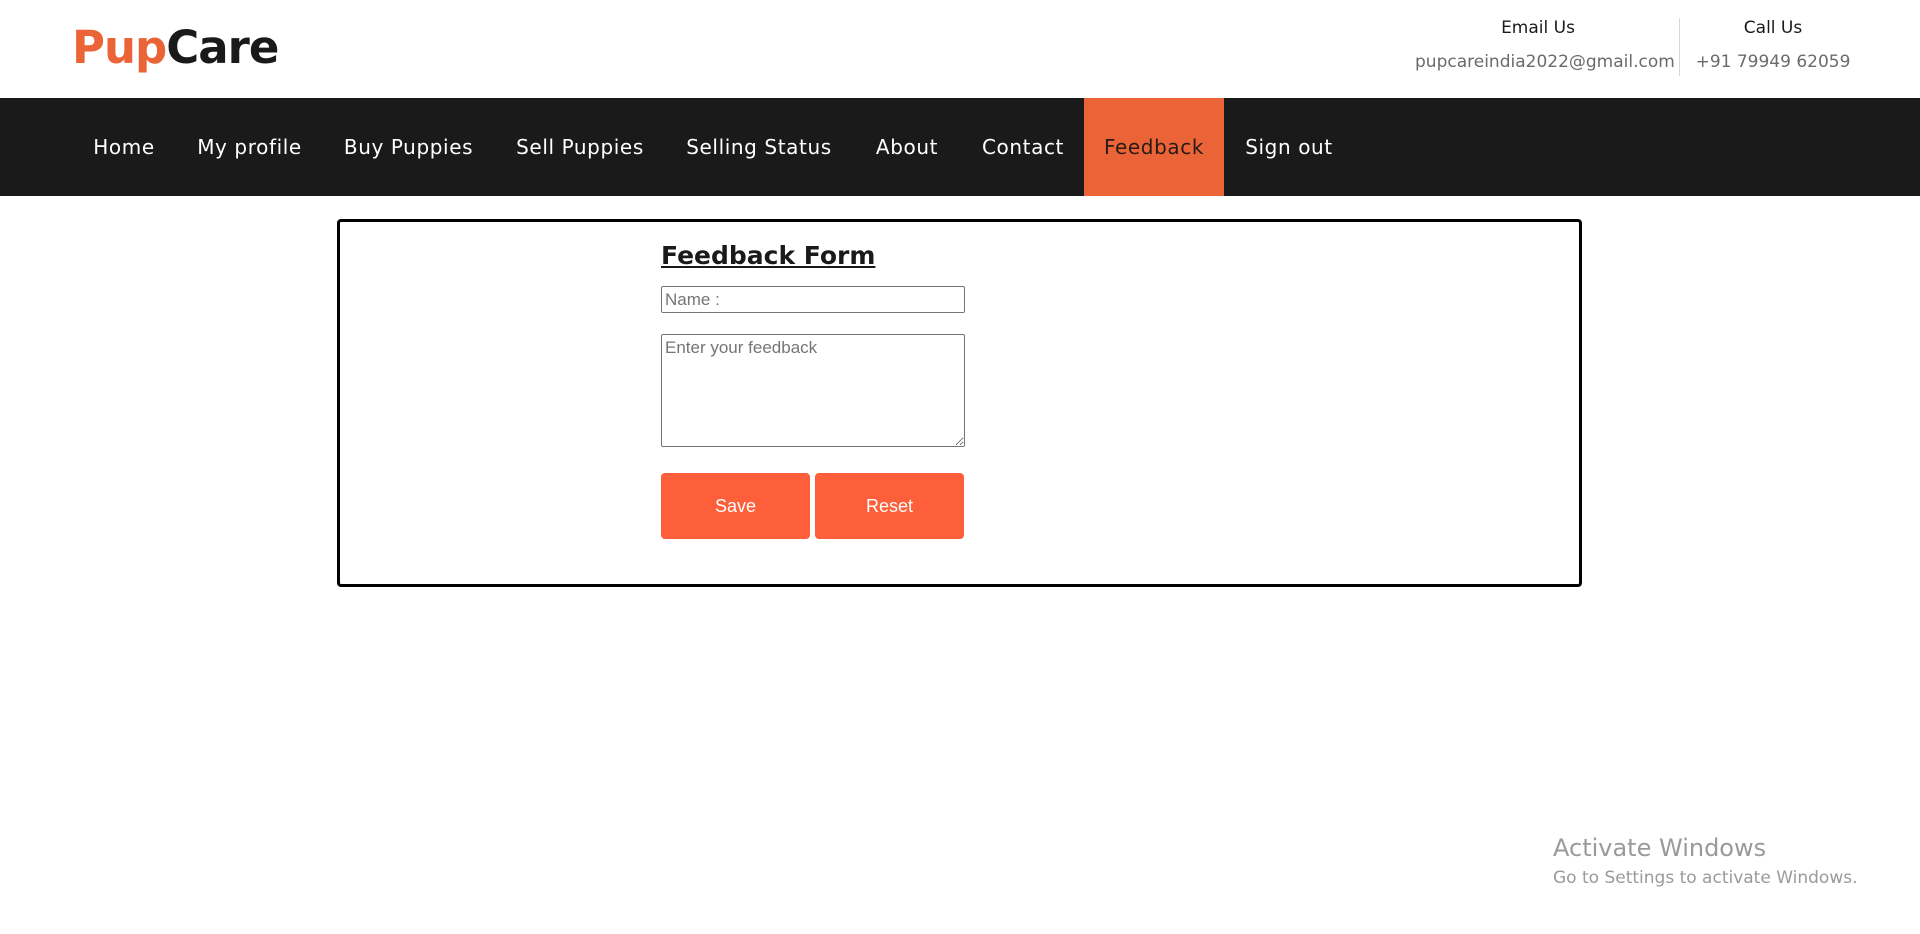 The width and height of the screenshot is (1920, 934). Describe the element at coordinates (1023, 147) in the screenshot. I see `nav-item-contact: Contact` at that location.